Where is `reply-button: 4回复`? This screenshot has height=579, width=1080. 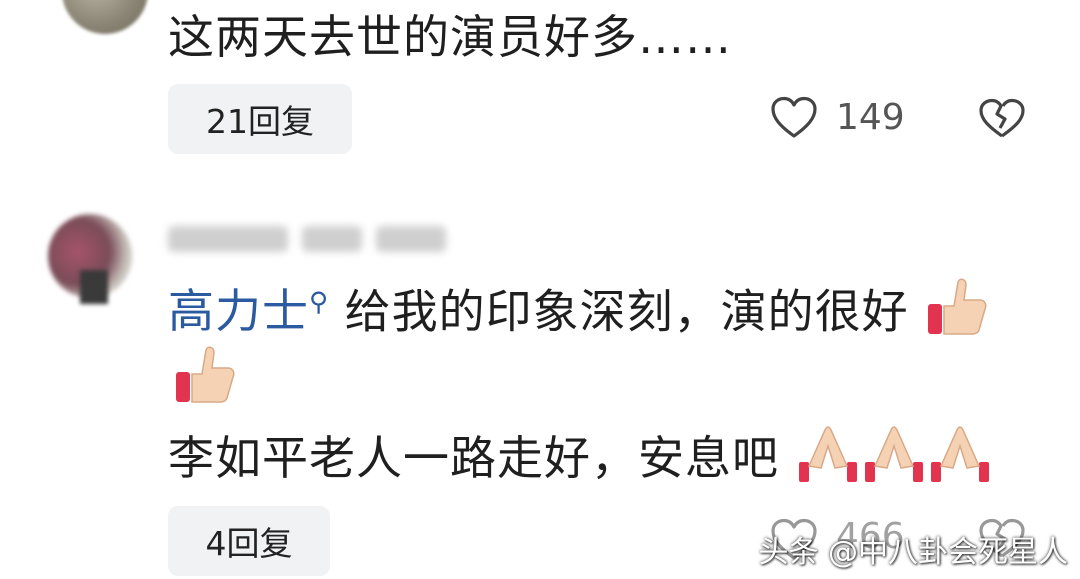
reply-button: 4回复 is located at coordinates (249, 541).